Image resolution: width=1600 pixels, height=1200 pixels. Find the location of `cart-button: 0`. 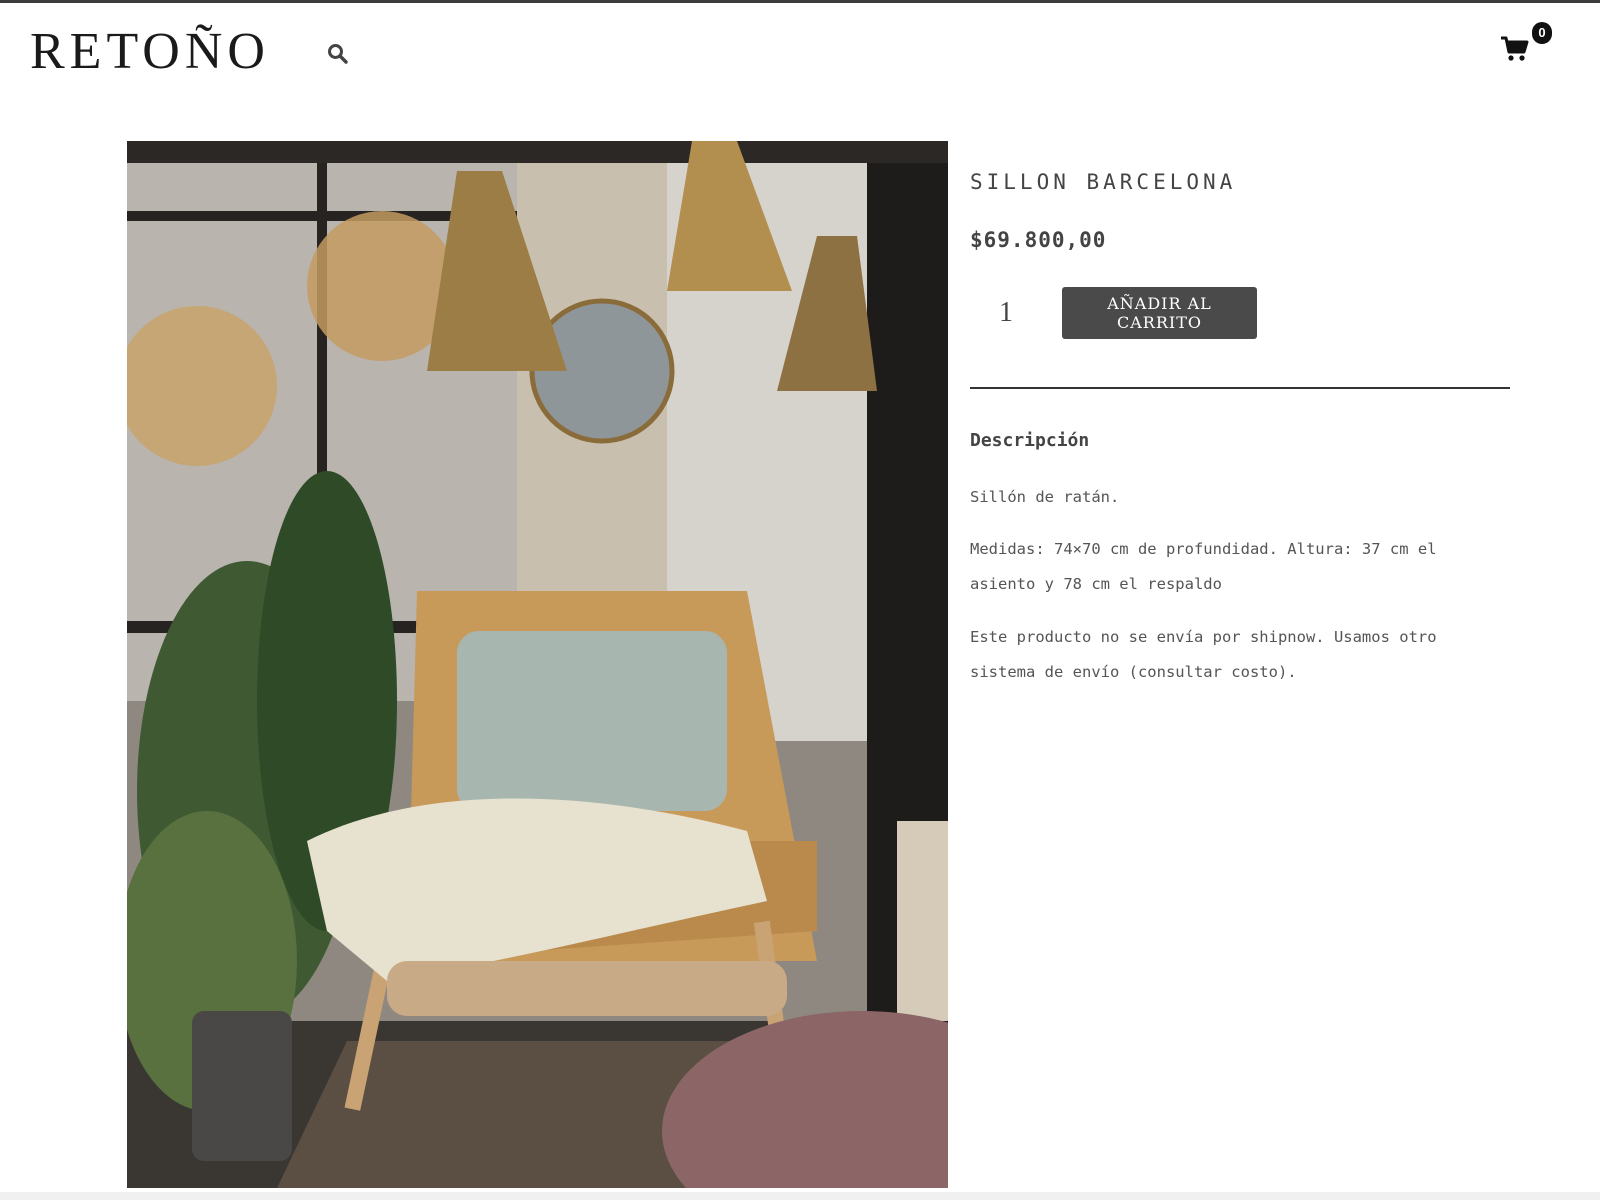

cart-button: 0 is located at coordinates (1528, 46).